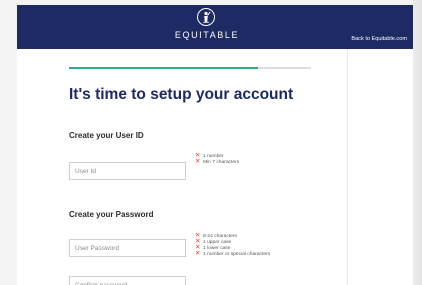 This screenshot has width=422, height=285. I want to click on scrollbar, so click(417, 142).